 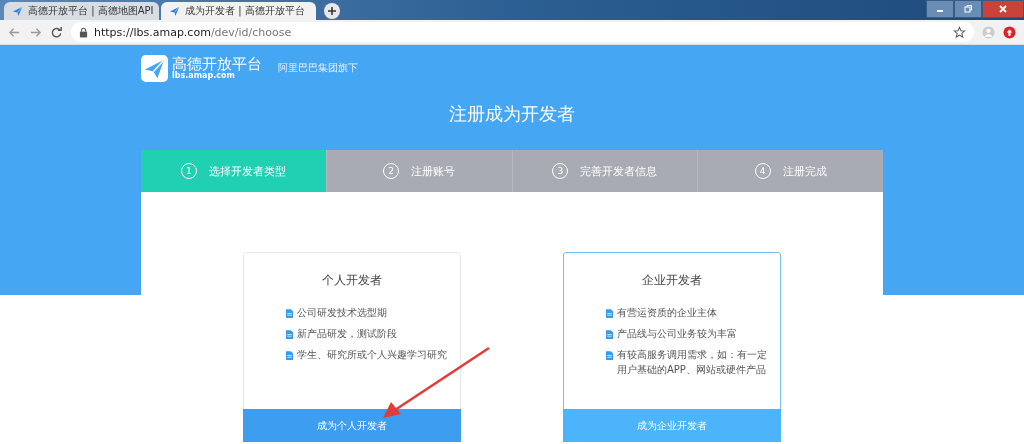 What do you see at coordinates (203, 75) in the screenshot?
I see `logo-domain: lbs.amap.com` at bounding box center [203, 75].